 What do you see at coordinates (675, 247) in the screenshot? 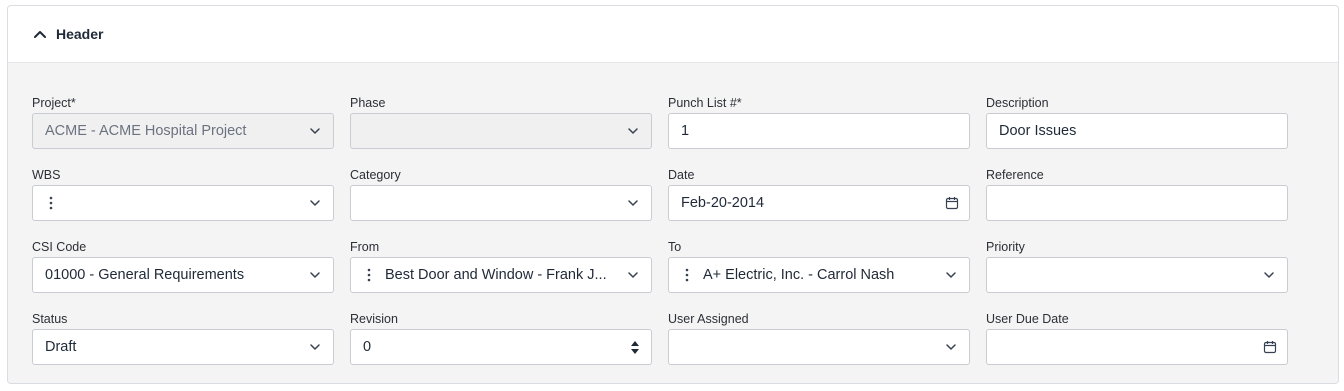
I see `to-label: To` at bounding box center [675, 247].